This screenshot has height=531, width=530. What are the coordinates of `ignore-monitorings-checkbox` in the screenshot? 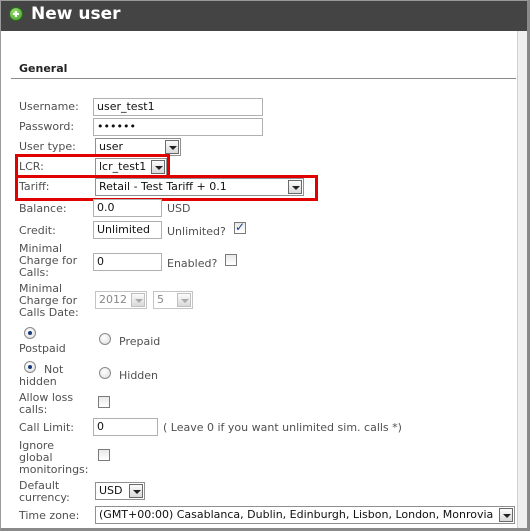 It's located at (104, 455).